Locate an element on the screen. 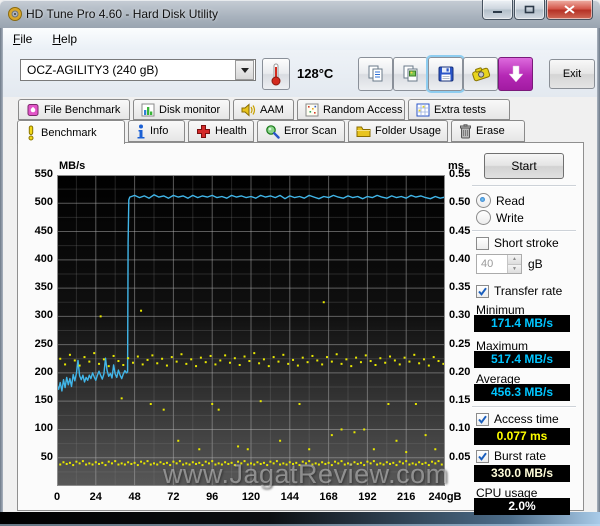  access-time-label: Access time is located at coordinates (526, 419).